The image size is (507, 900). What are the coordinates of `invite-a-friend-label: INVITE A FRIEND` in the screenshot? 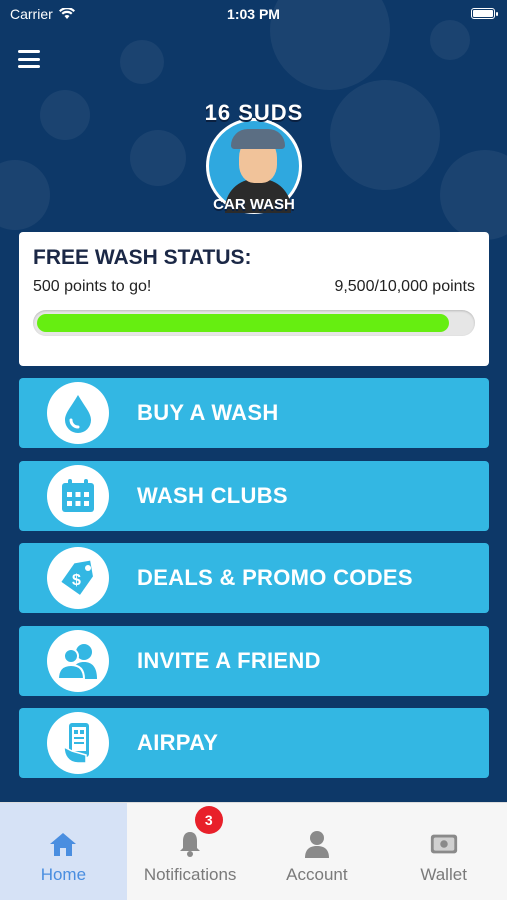 It's located at (229, 660).